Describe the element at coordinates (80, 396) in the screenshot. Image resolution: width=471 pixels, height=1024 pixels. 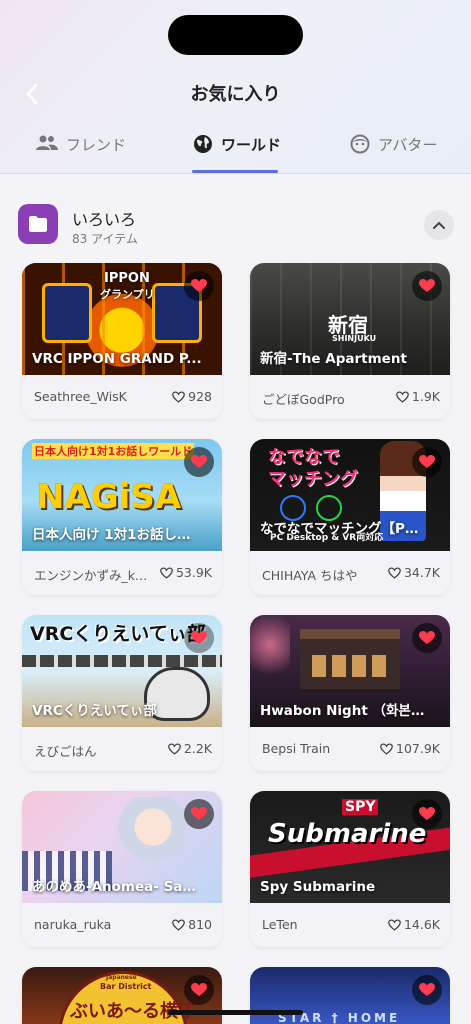
I see `world-author: Seathree_WisK` at that location.